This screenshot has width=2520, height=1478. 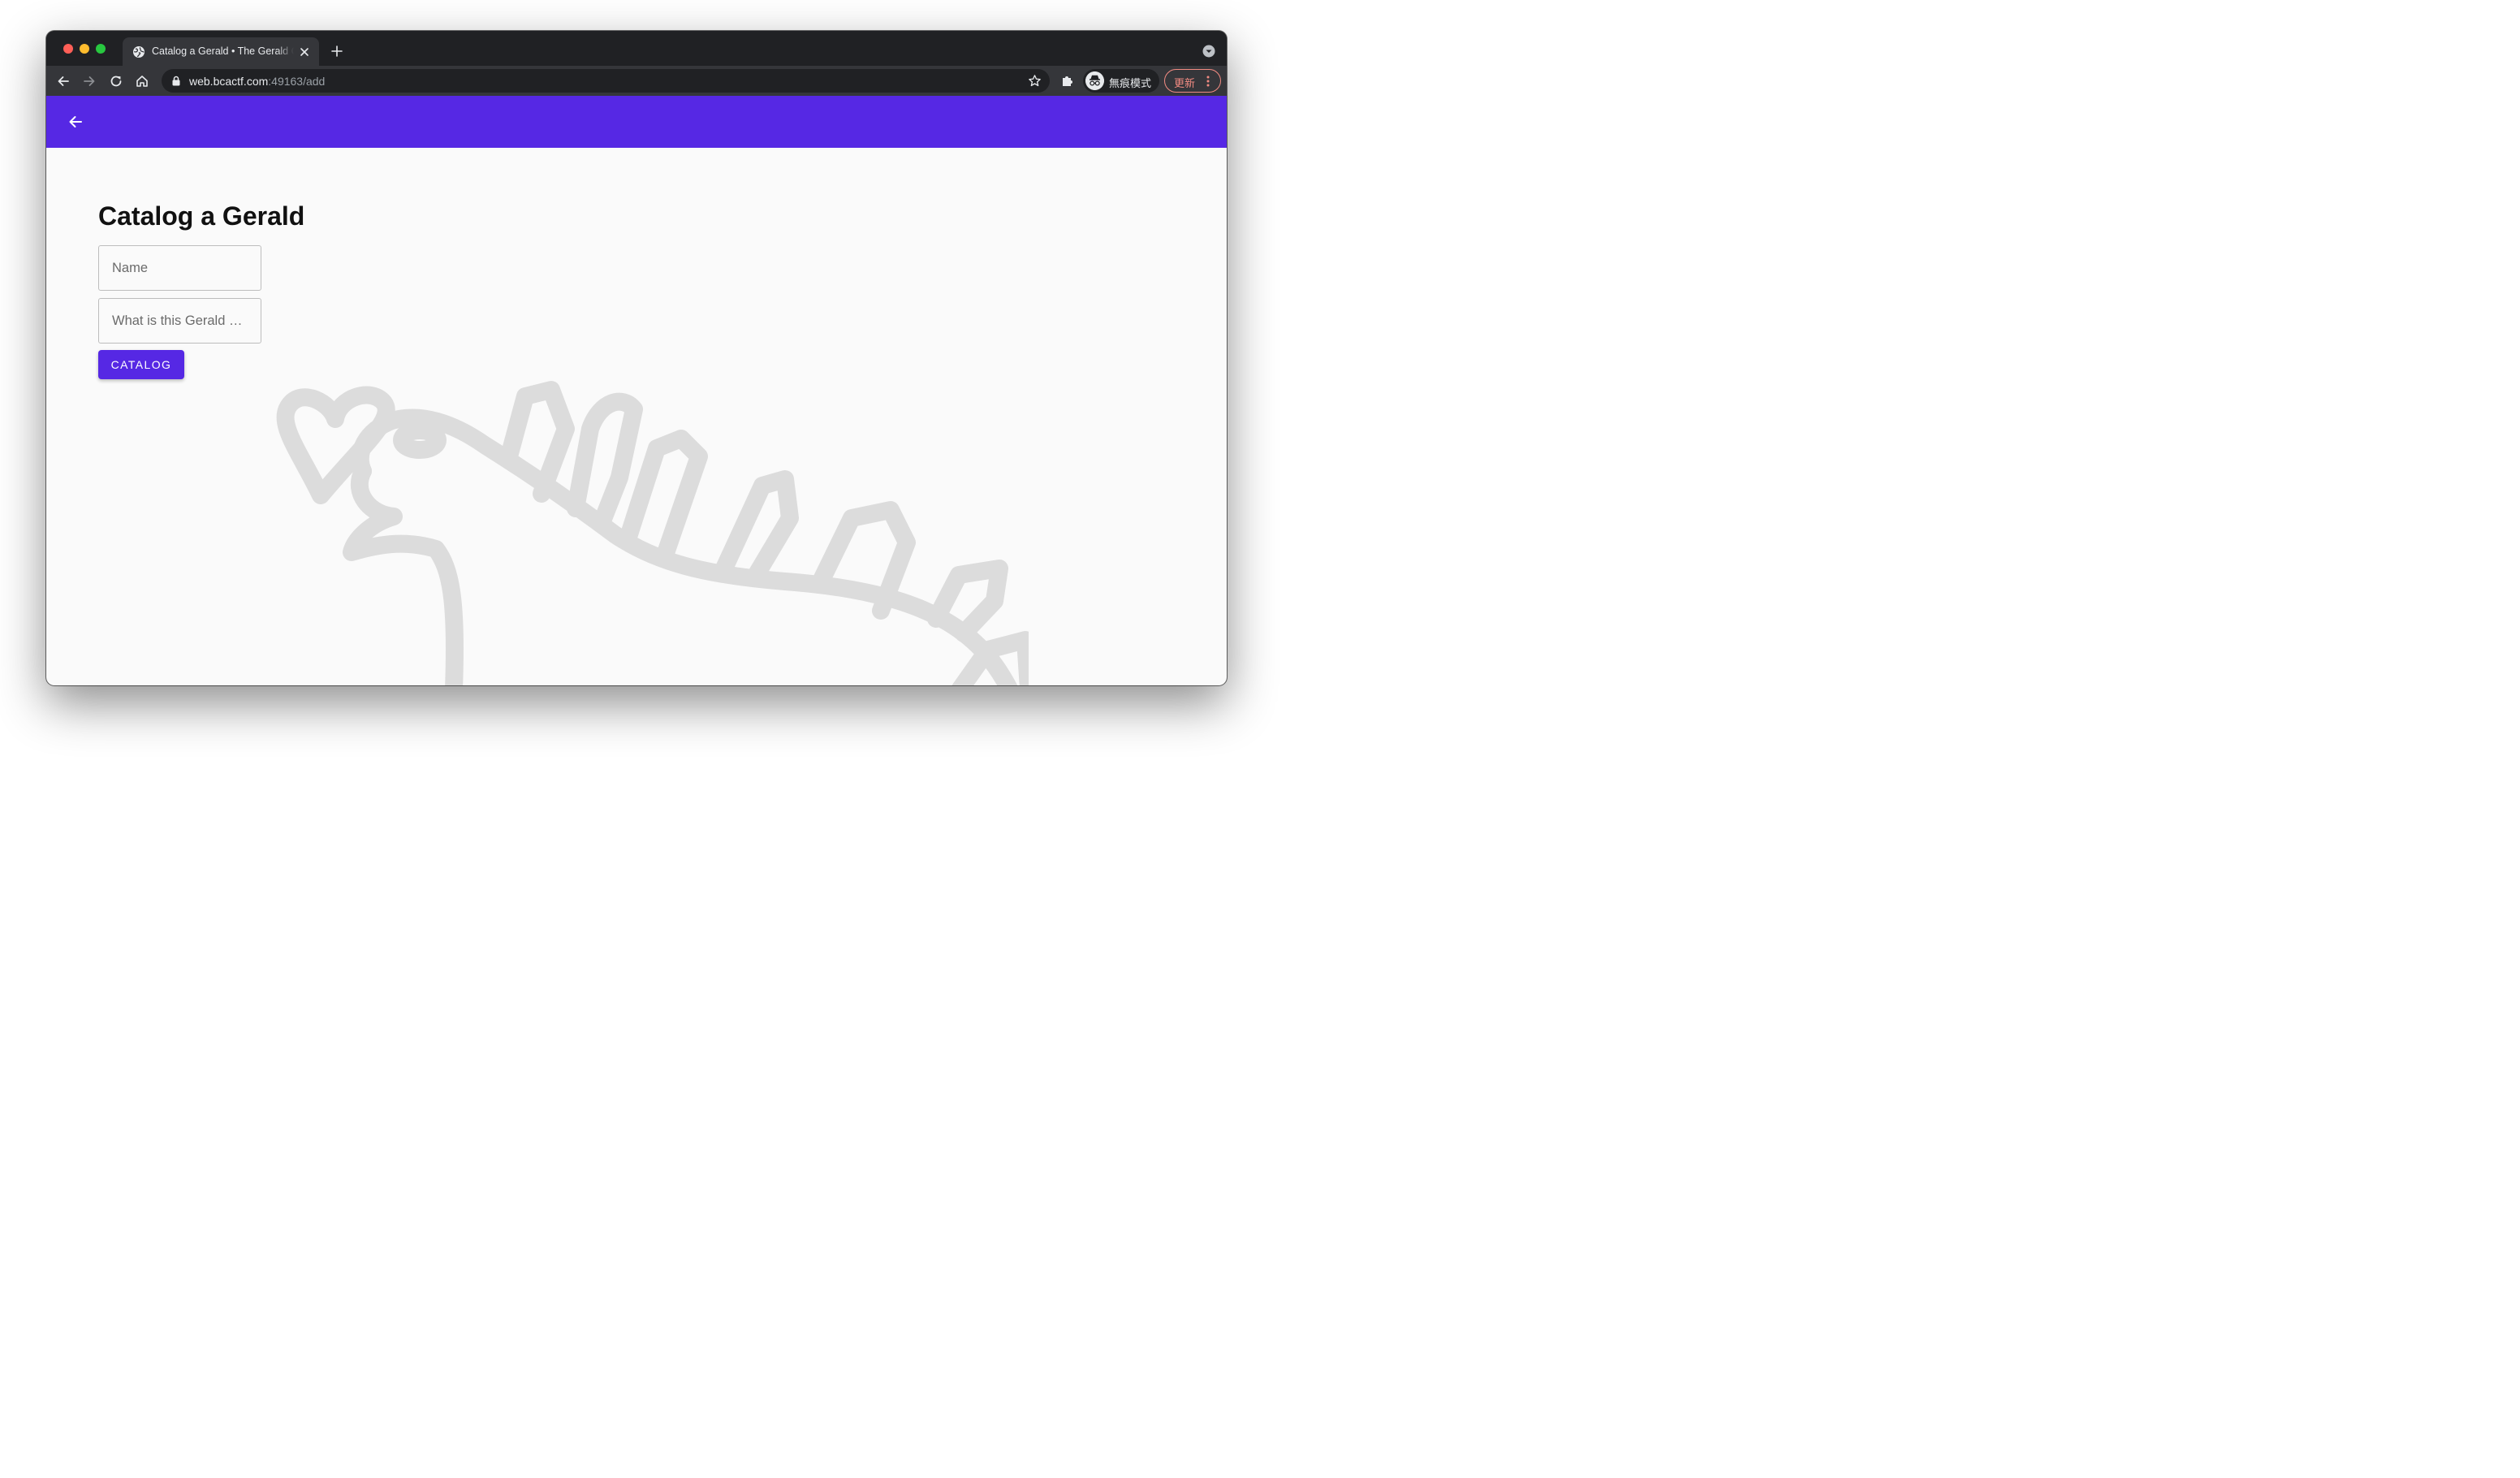 What do you see at coordinates (63, 81) in the screenshot?
I see `back-arrow-icon` at bounding box center [63, 81].